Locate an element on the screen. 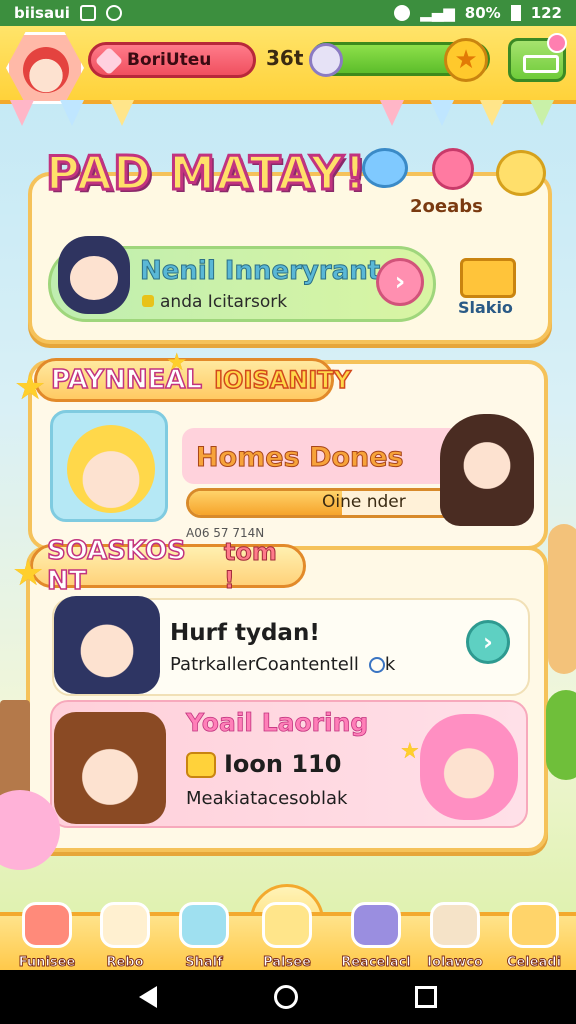  character-cat-brown is located at coordinates (110, 768).